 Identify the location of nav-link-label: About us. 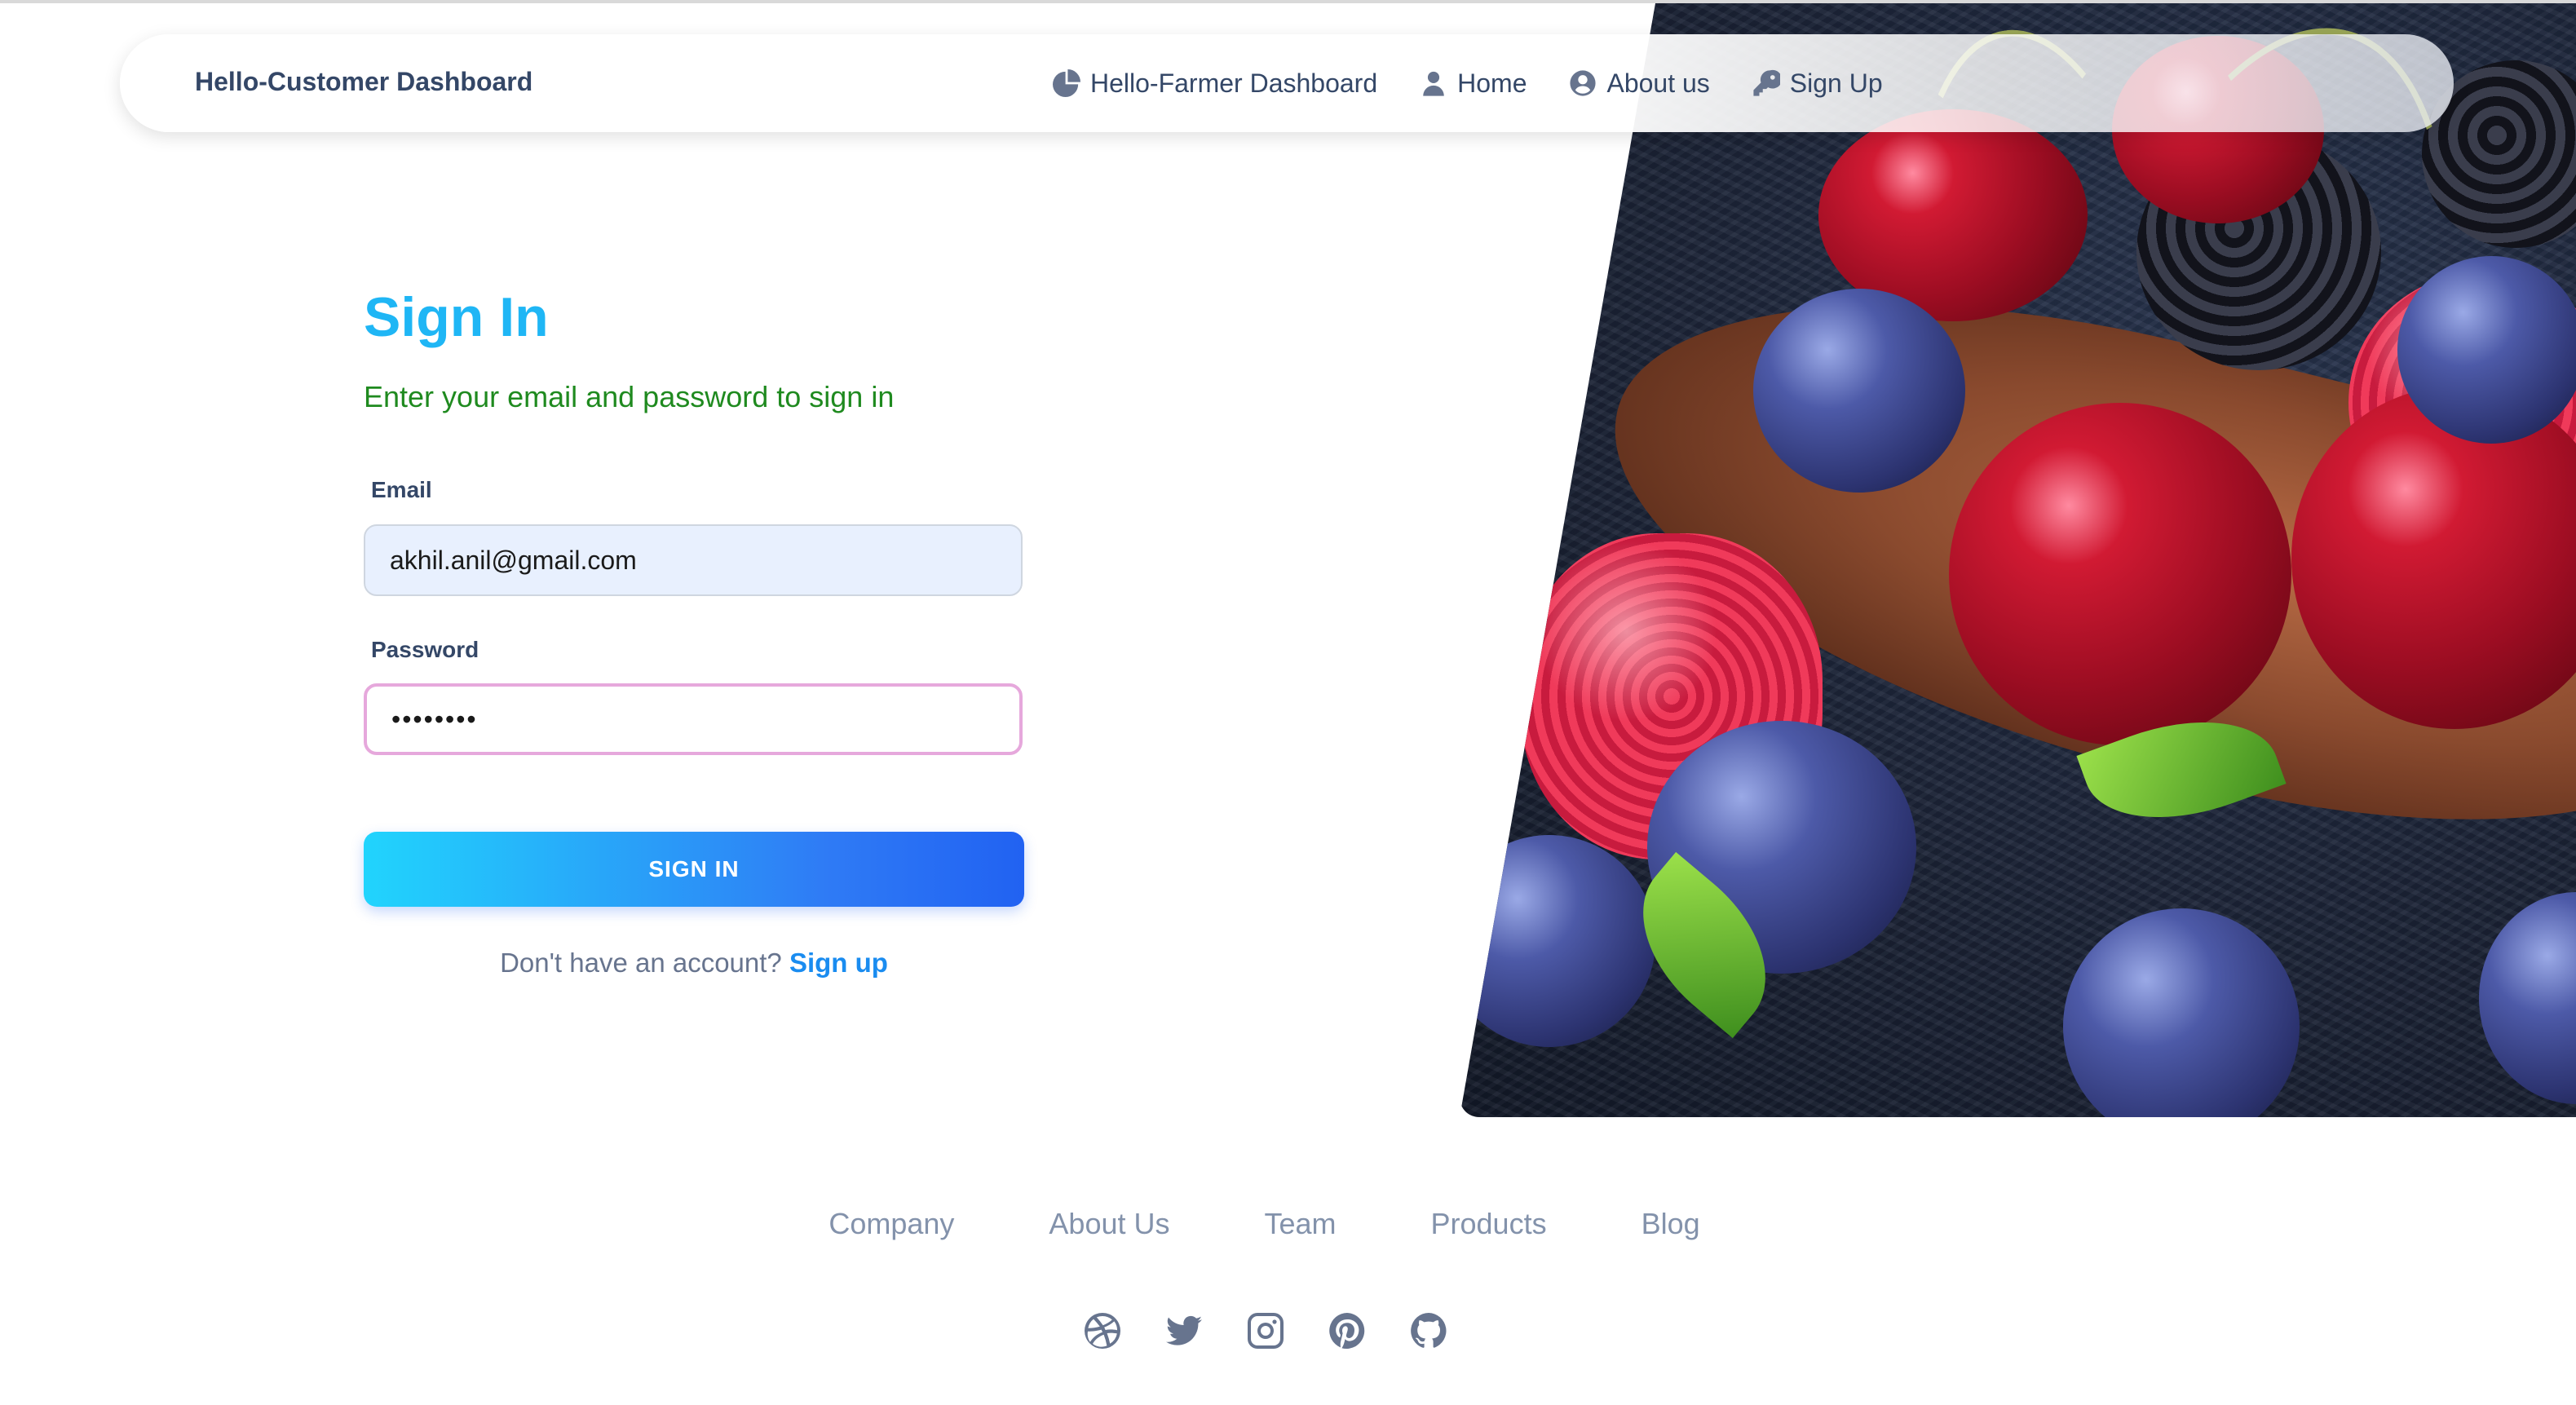
(1658, 83).